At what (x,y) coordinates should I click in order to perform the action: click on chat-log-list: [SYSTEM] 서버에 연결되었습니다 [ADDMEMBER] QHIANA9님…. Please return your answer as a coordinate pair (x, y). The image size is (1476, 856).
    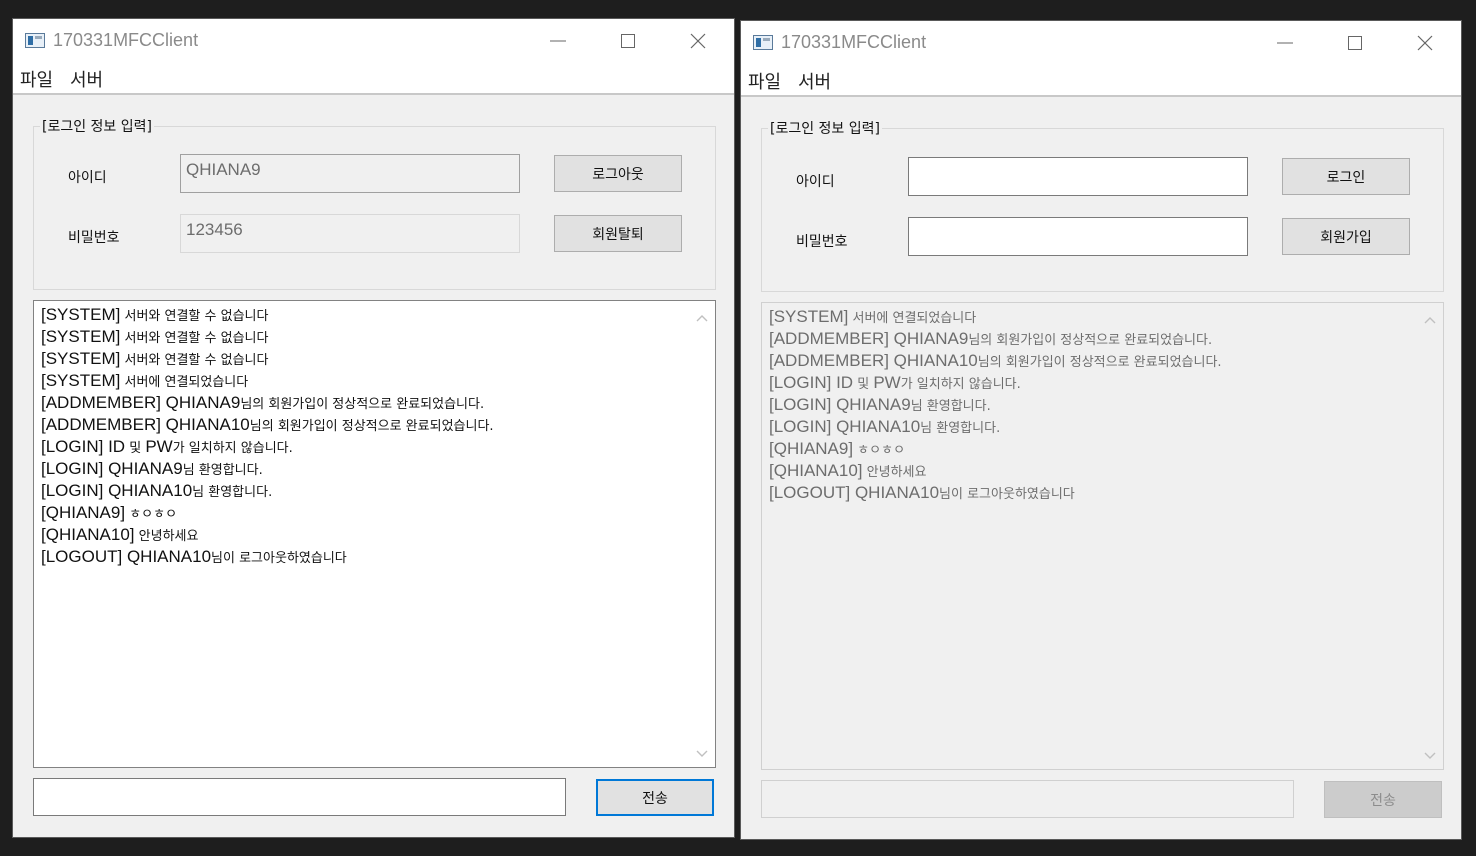
    Looking at the image, I should click on (1092, 405).